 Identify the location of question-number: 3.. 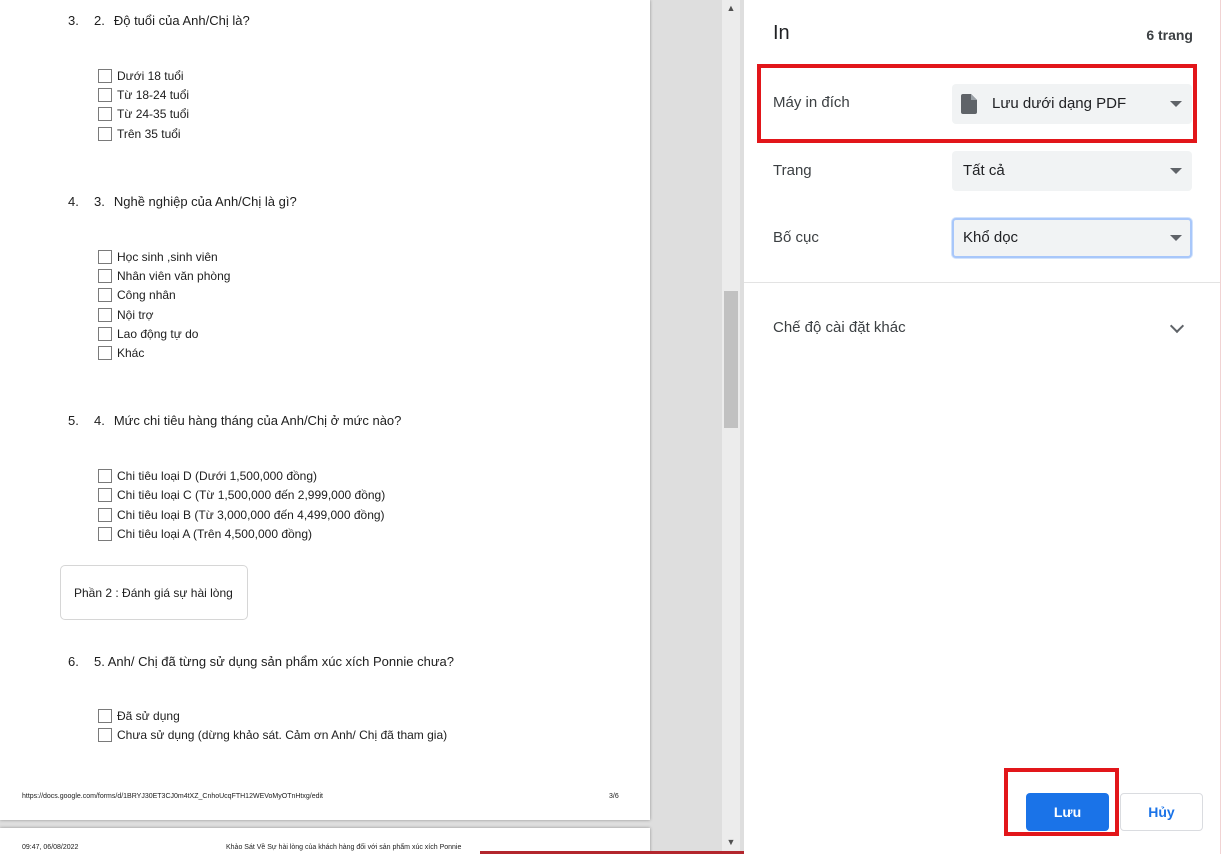
(73, 20).